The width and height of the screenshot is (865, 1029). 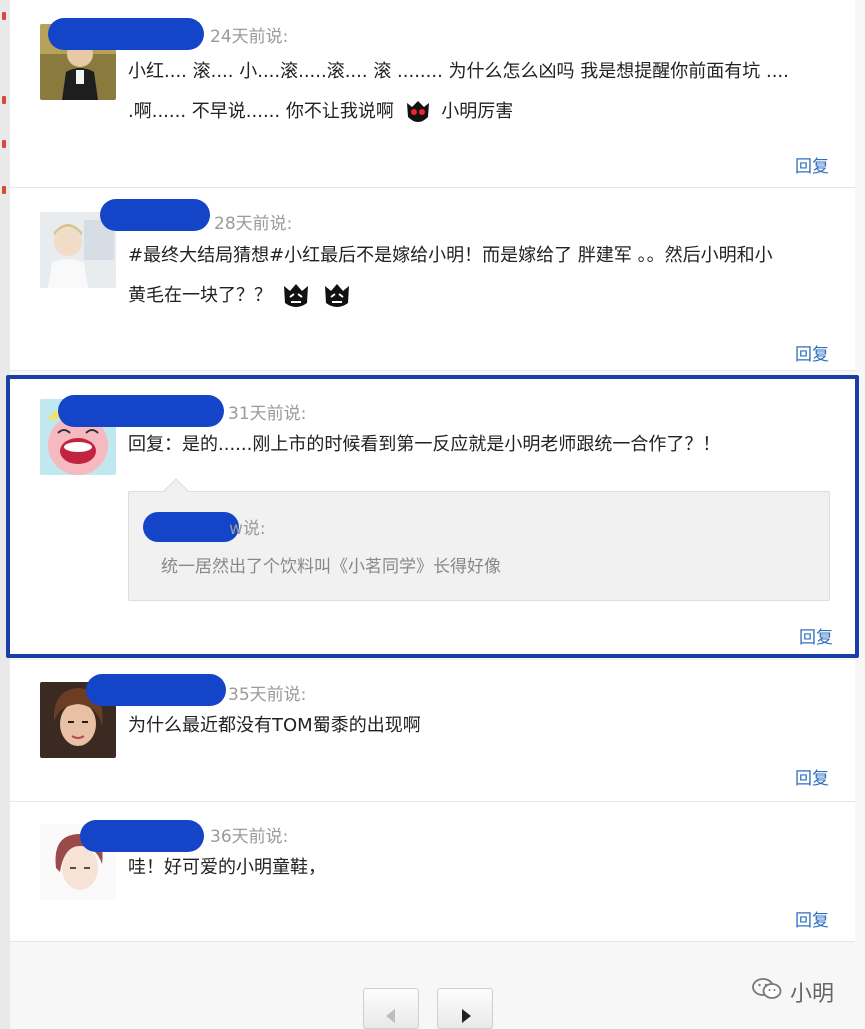 What do you see at coordinates (450, 255) in the screenshot?
I see `comment-line: #最终大结局猜想#小红最后不是嫁给小明！而是嫁给了 胖建军 。。然后小明和小` at bounding box center [450, 255].